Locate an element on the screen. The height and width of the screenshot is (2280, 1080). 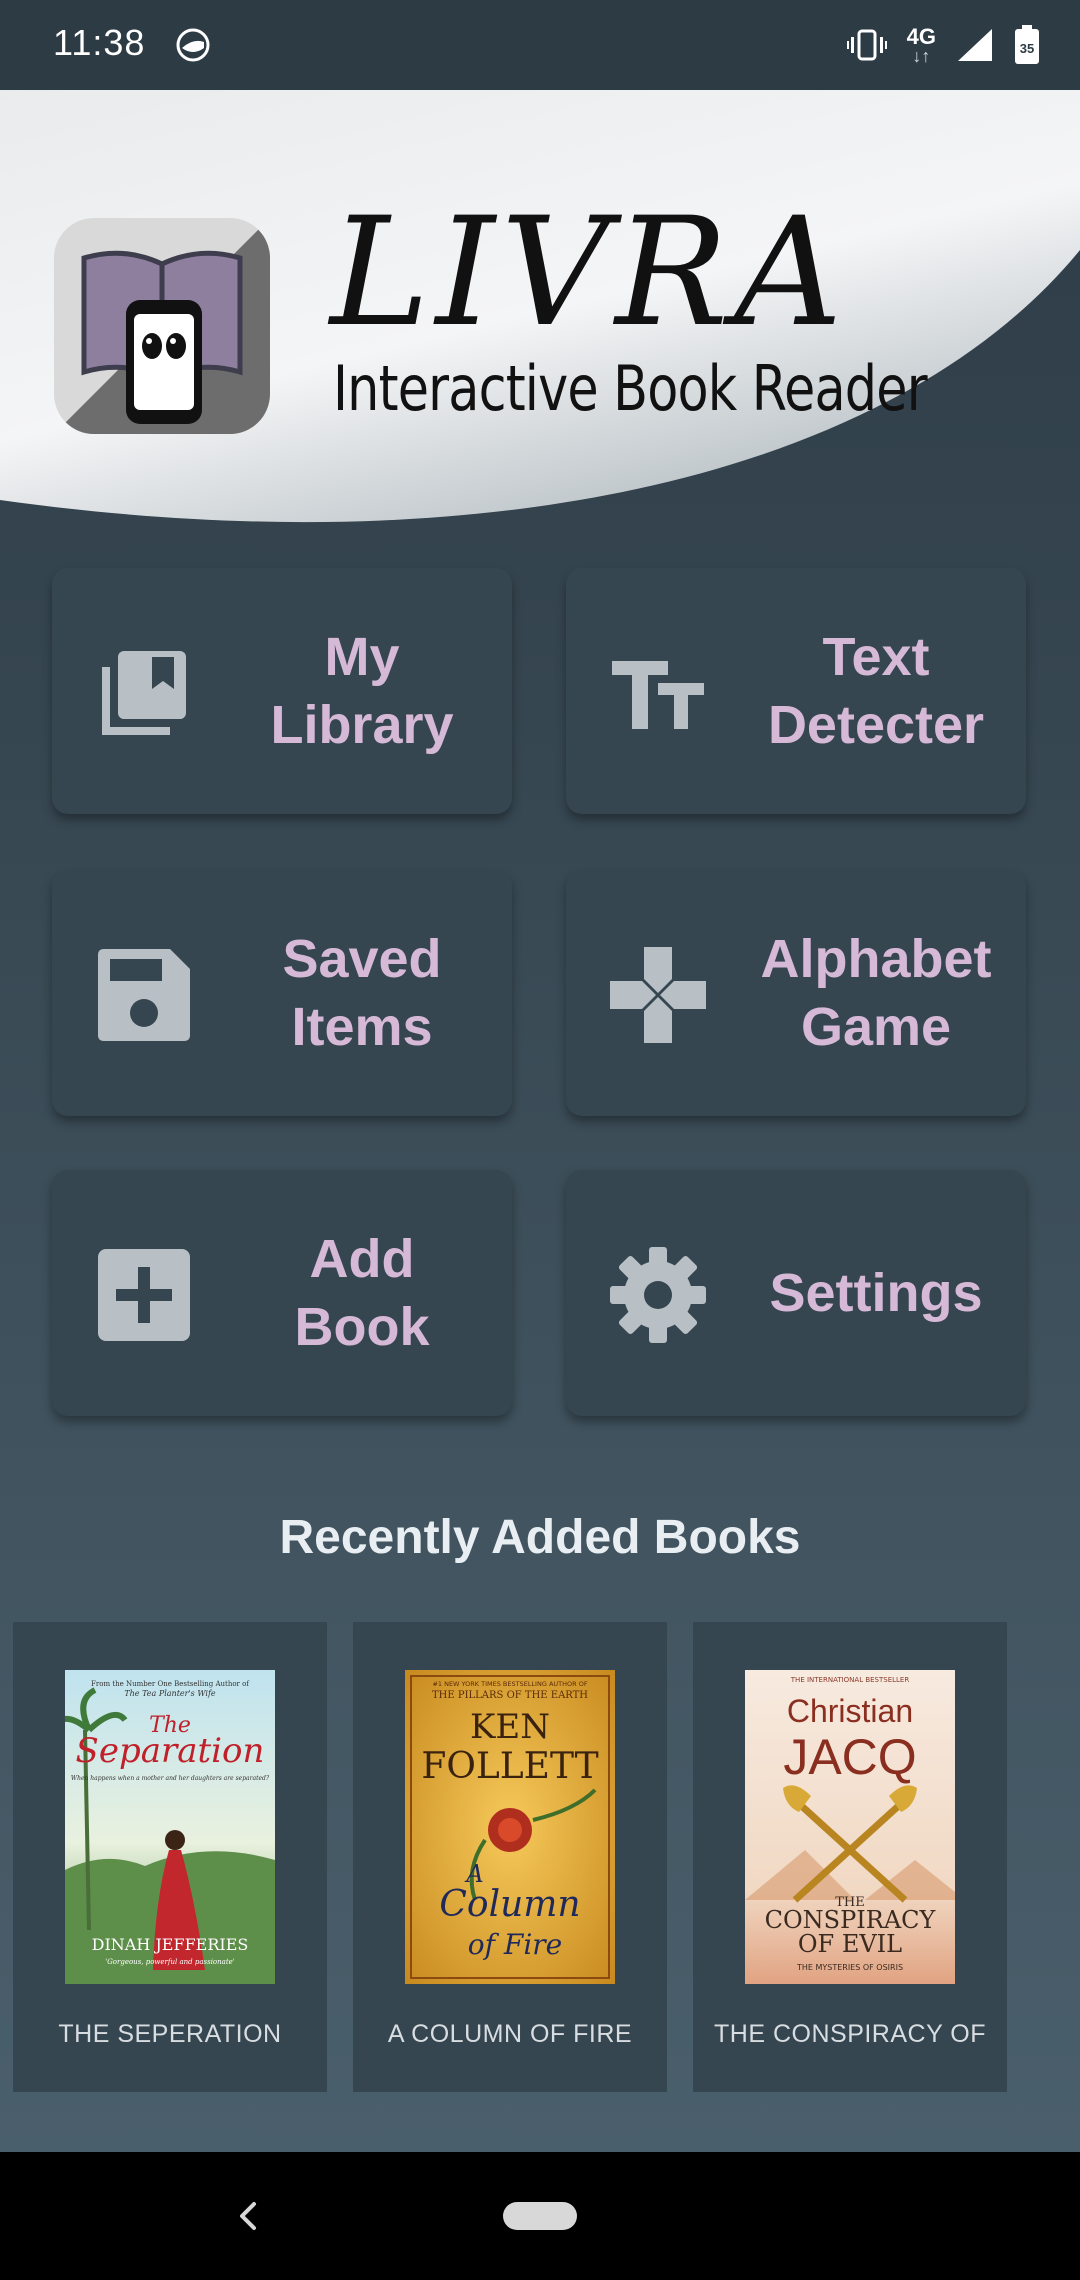
saved-items-button: Saved Items is located at coordinates (282, 993).